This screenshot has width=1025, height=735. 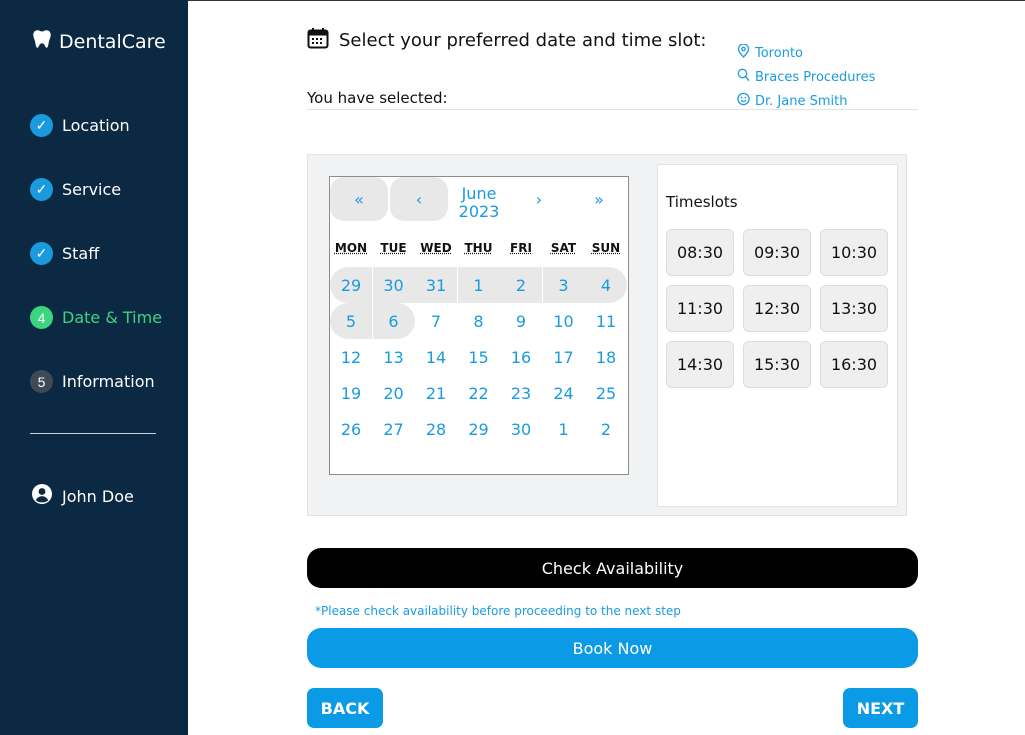 I want to click on weekday-label: SAT, so click(x=563, y=248).